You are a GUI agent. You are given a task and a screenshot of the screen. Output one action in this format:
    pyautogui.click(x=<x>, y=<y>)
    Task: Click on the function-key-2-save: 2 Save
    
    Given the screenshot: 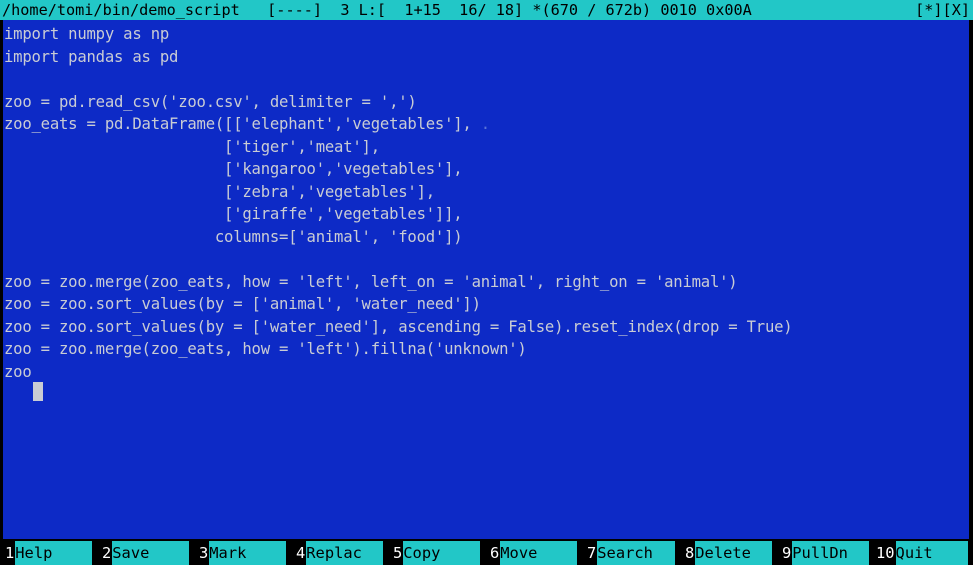 What is the action you would take?
    pyautogui.click(x=145, y=553)
    